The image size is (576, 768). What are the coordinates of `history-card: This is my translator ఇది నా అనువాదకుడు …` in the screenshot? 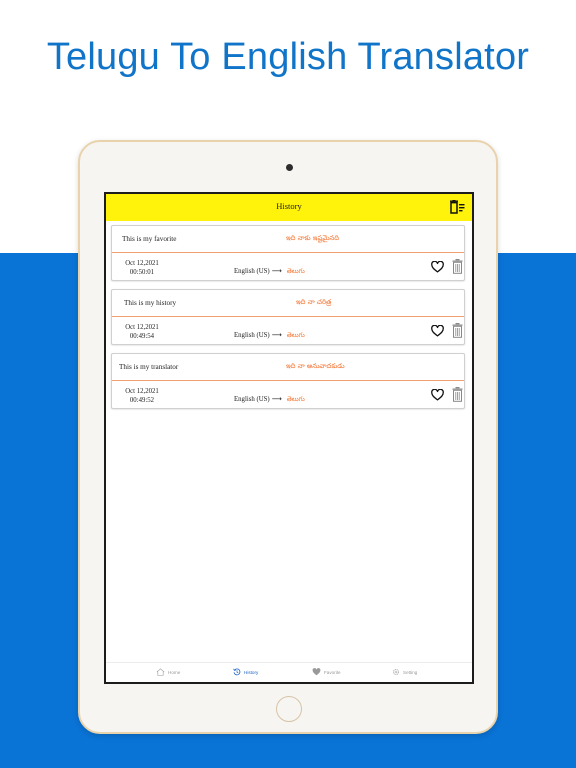 It's located at (288, 381).